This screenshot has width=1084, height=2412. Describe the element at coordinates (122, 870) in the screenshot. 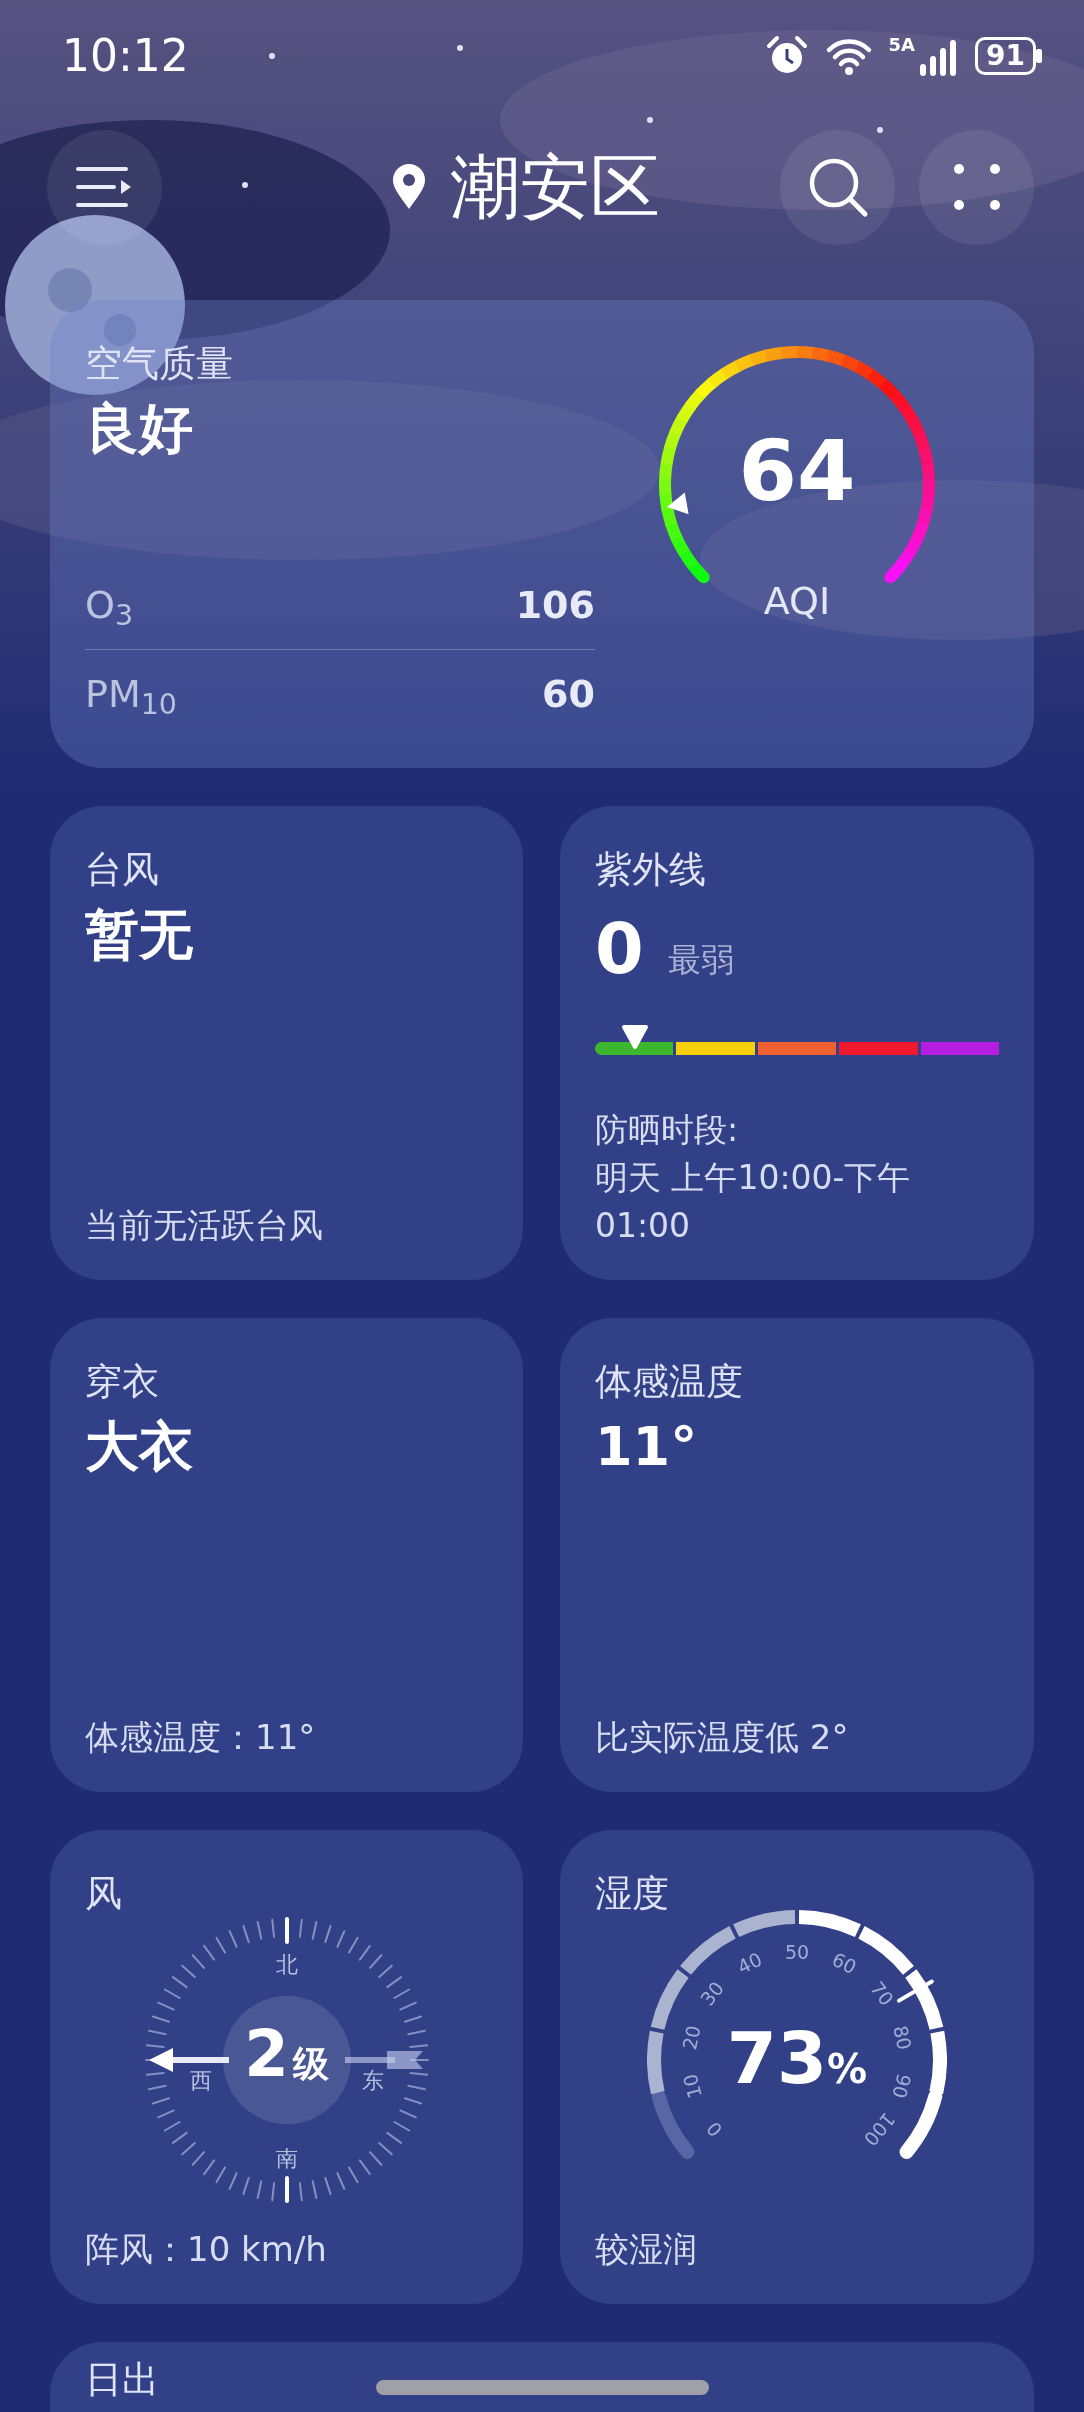

I see `card-title: 台风` at that location.